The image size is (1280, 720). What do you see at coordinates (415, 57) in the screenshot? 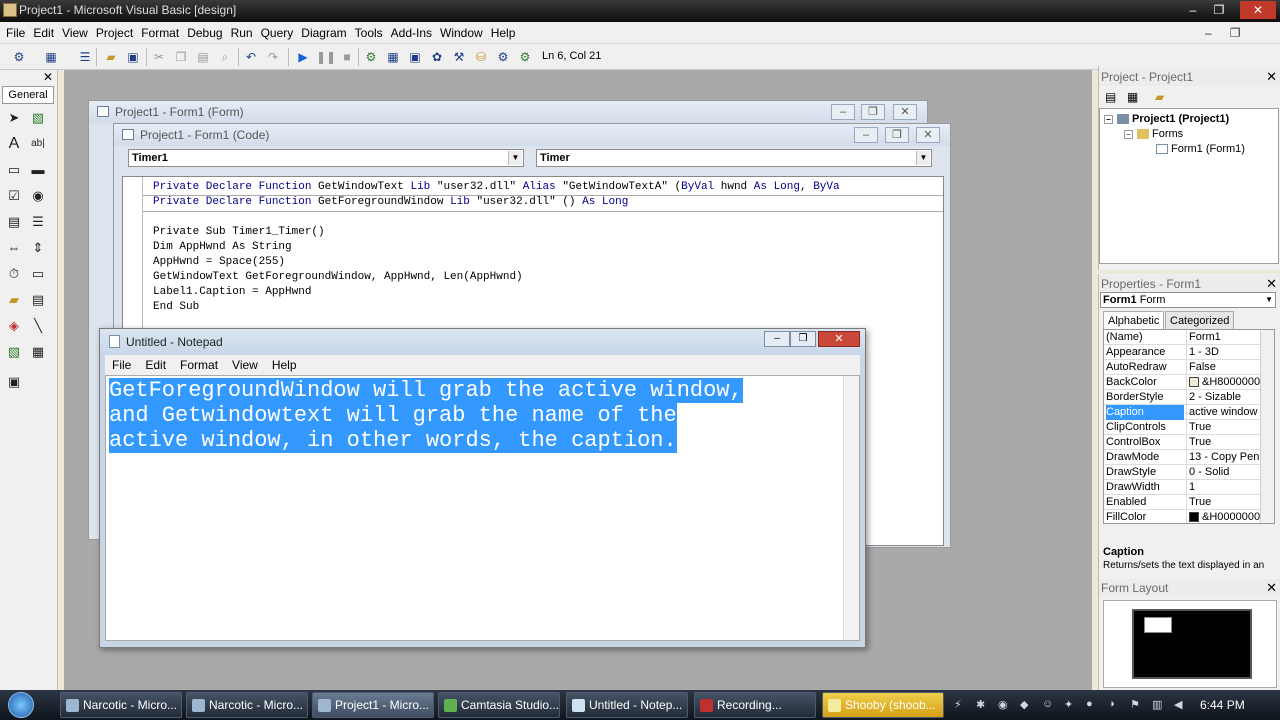
I see `form-layout-icon: ▣` at bounding box center [415, 57].